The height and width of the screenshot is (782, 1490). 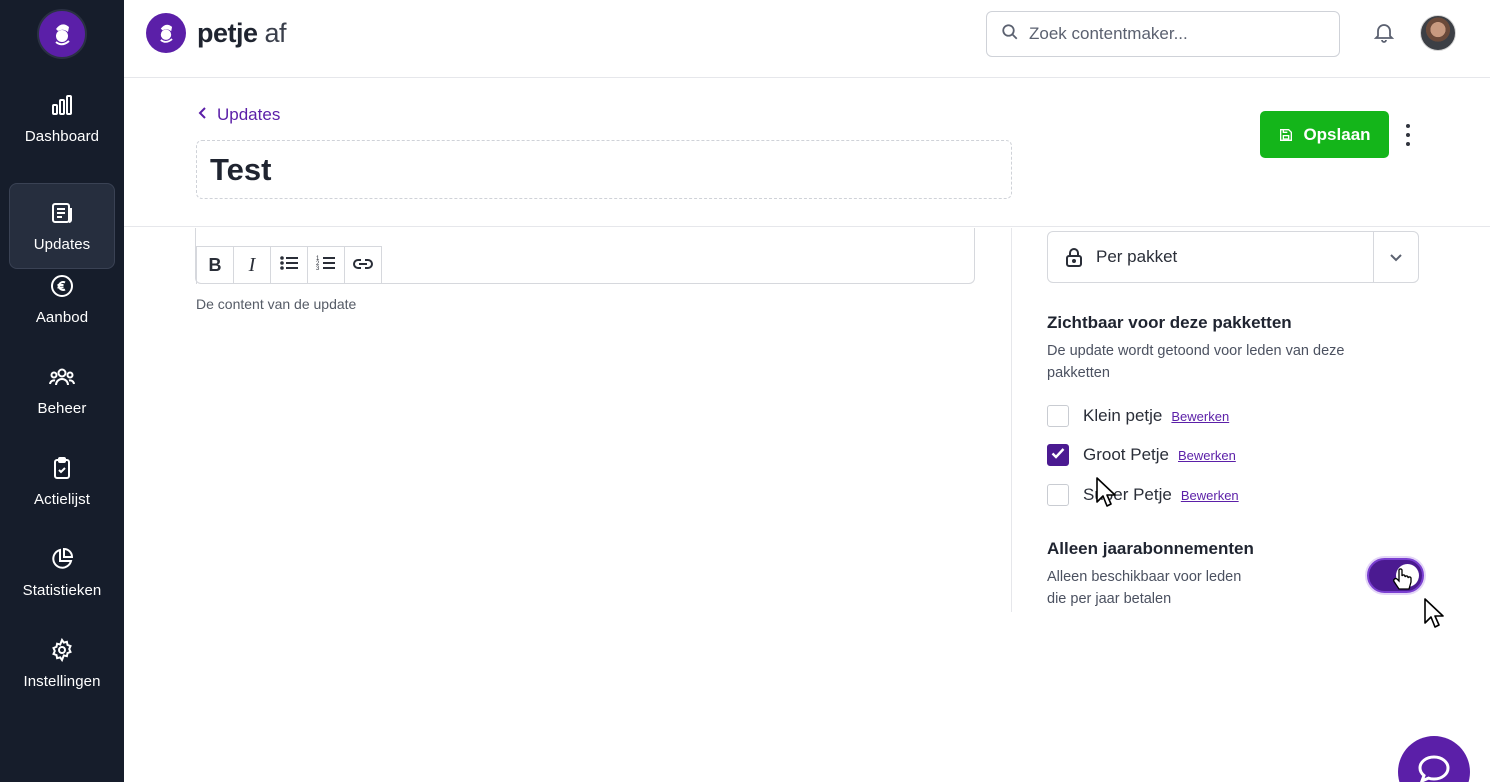 I want to click on bold-icon: B, so click(x=215, y=265).